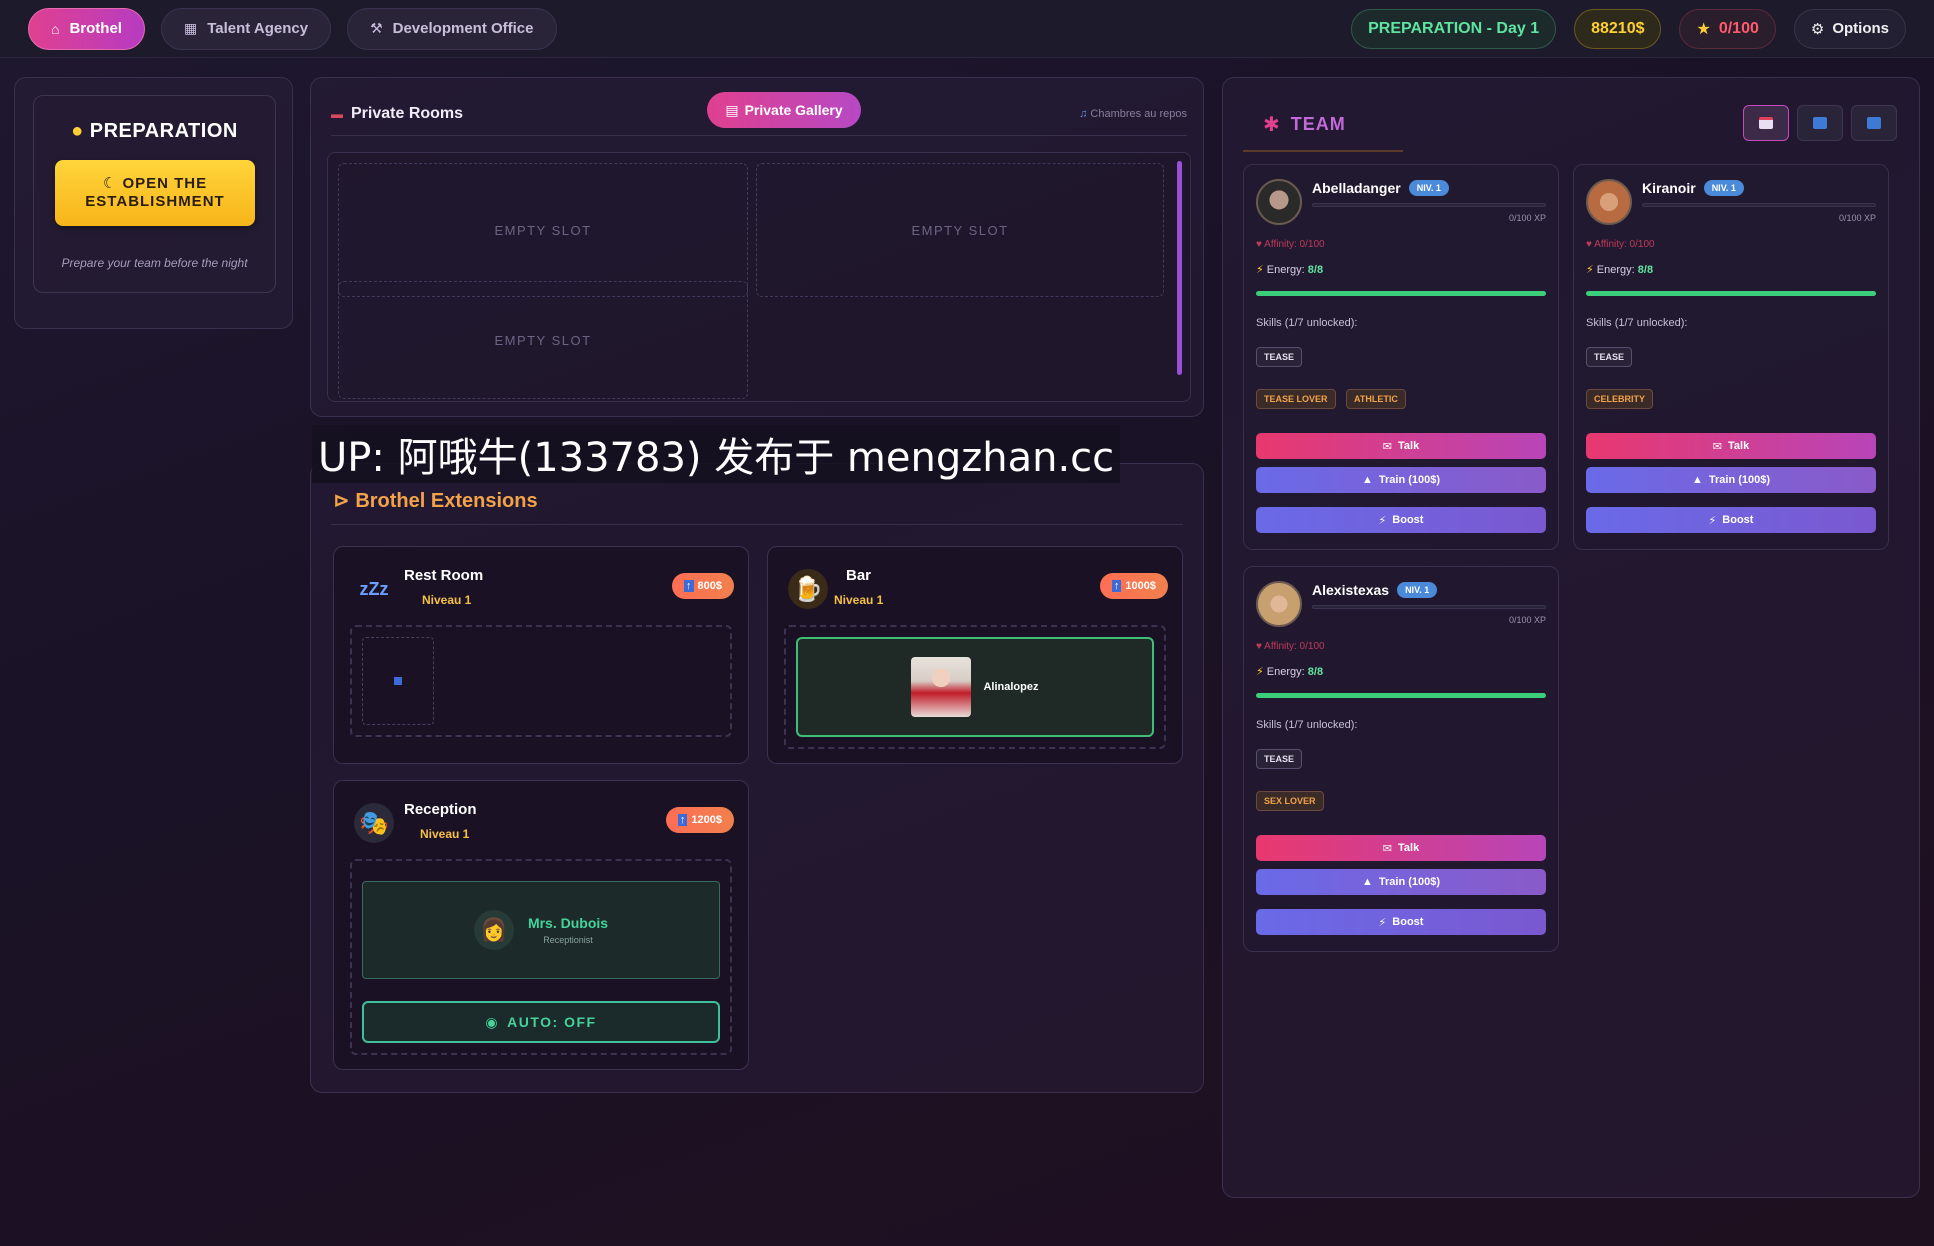 This screenshot has height=1246, width=1934. What do you see at coordinates (1860, 28) in the screenshot?
I see `options-label: Options` at bounding box center [1860, 28].